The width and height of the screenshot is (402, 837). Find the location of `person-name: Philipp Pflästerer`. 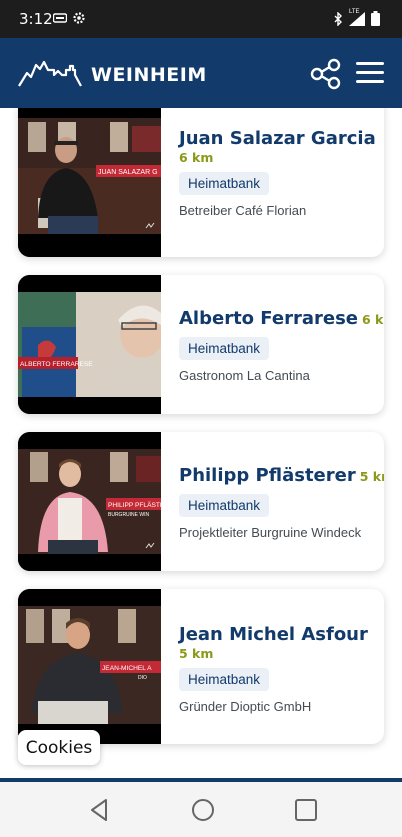

person-name: Philipp Pflästerer is located at coordinates (267, 475).